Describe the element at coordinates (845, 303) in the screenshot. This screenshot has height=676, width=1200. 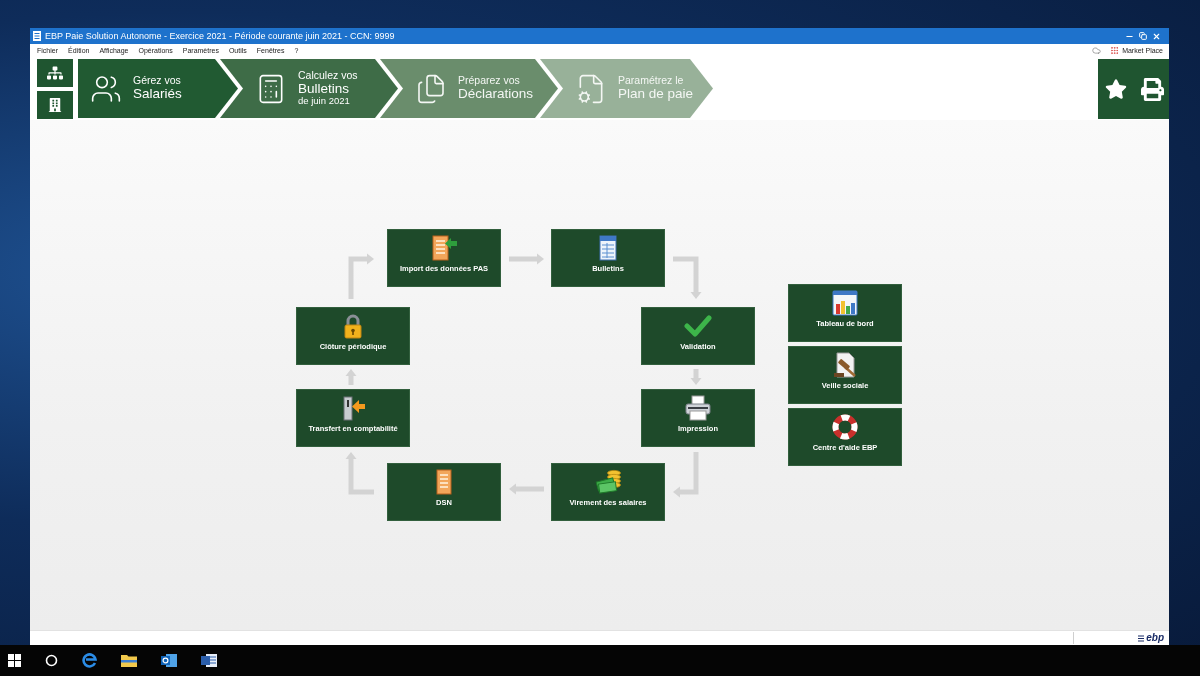
I see `bar-chart-icon` at that location.